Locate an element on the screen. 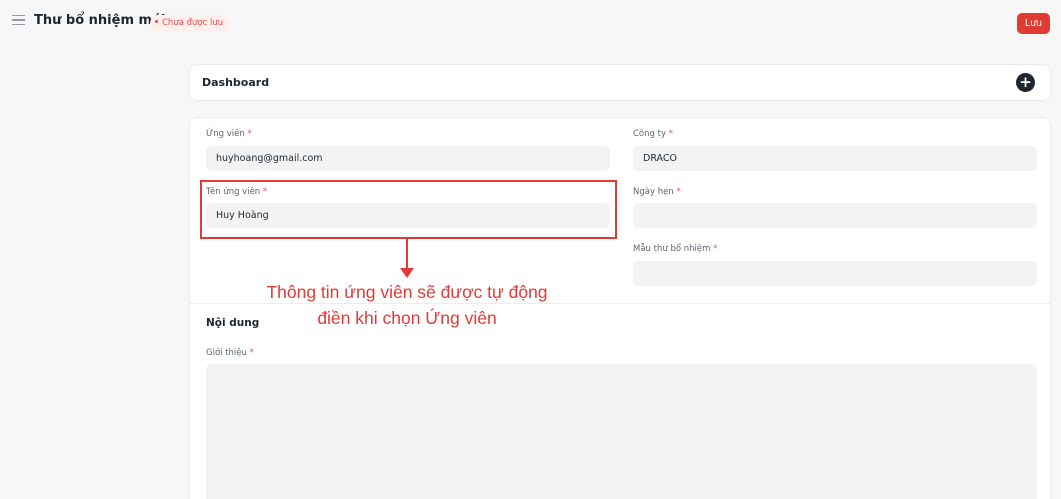 Image resolution: width=1061 pixels, height=499 pixels. appointment-date-label: Ngày hẹn * is located at coordinates (657, 192).